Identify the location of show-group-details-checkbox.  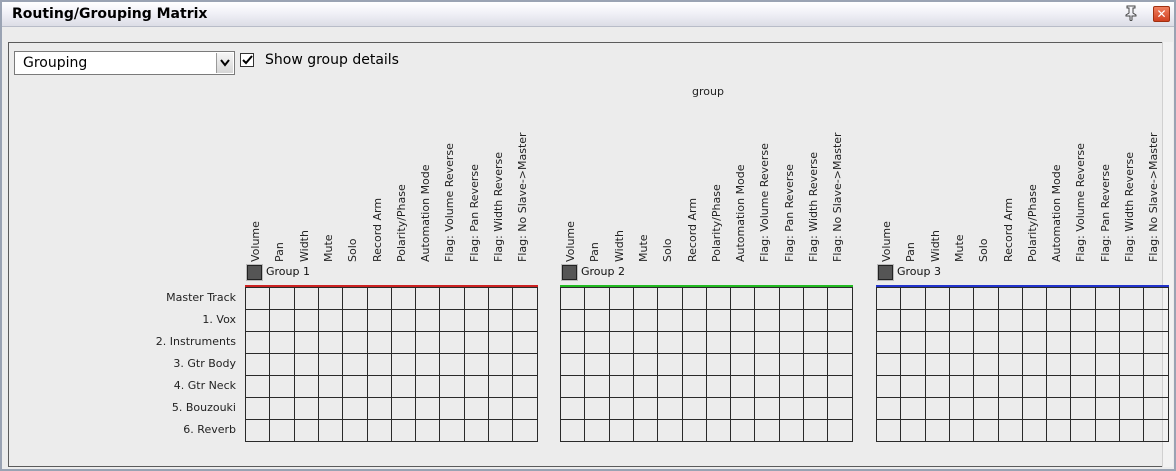
(247, 60).